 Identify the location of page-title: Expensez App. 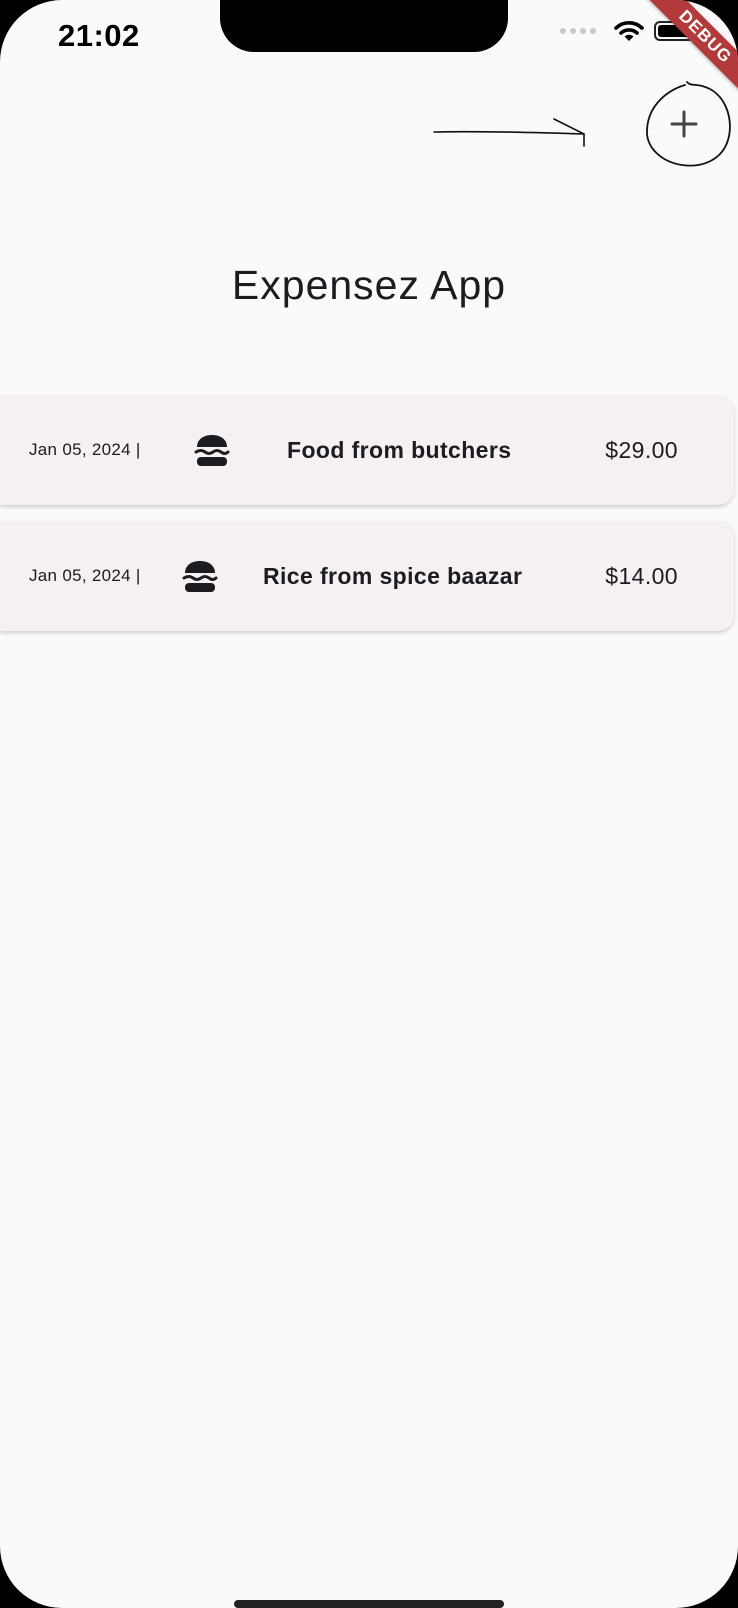
(369, 285).